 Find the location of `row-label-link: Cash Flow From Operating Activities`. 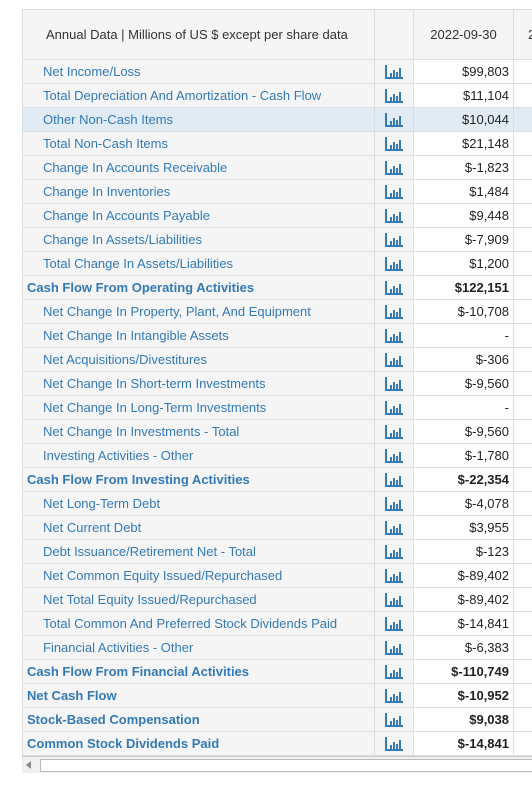

row-label-link: Cash Flow From Operating Activities is located at coordinates (198, 287).